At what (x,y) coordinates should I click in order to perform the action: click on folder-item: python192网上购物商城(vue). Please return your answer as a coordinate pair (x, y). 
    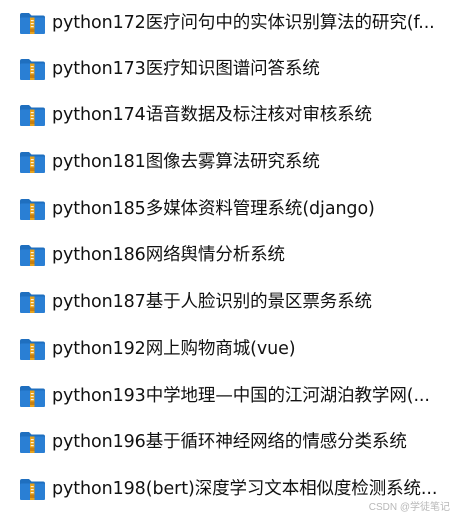
    Looking at the image, I should click on (228, 349).